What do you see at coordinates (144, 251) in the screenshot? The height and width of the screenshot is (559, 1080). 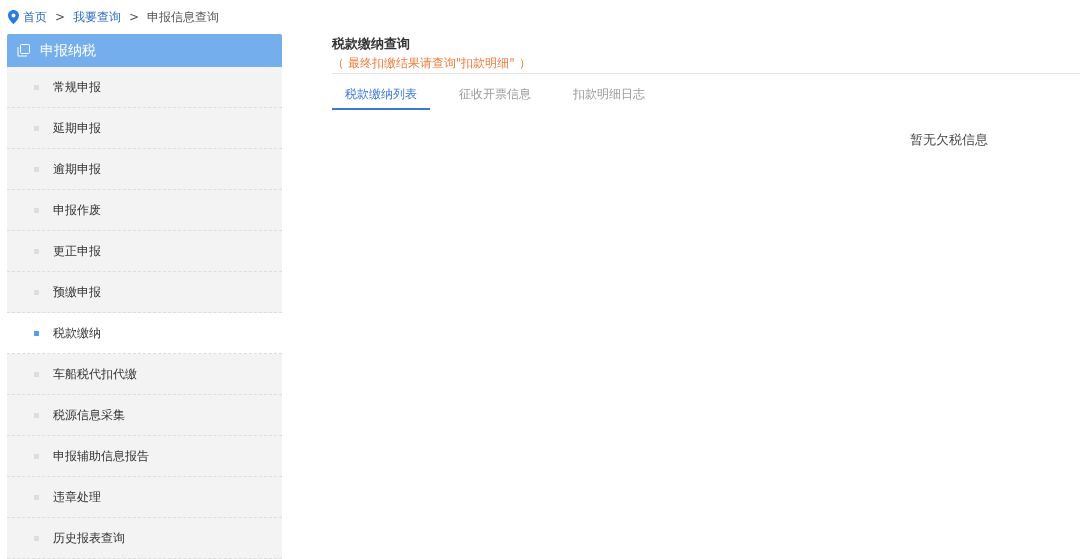 I see `sidebar-item: 更正申报` at bounding box center [144, 251].